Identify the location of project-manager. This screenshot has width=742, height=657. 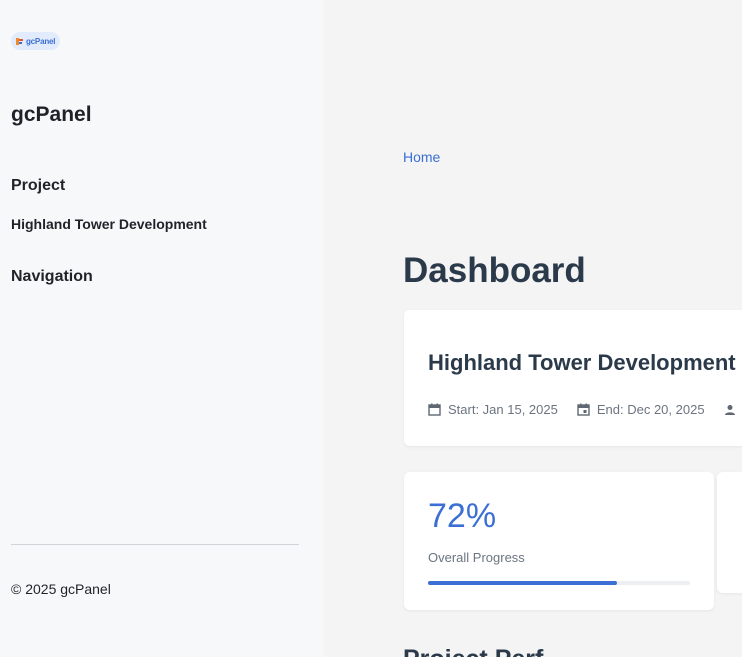
(733, 410).